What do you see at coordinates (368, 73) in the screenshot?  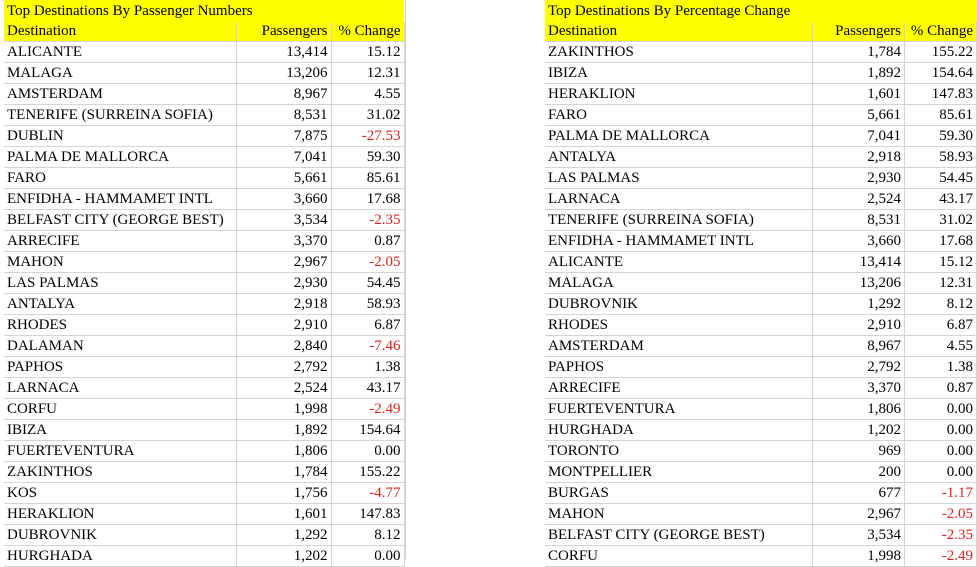 I see `change-cell: 12.31` at bounding box center [368, 73].